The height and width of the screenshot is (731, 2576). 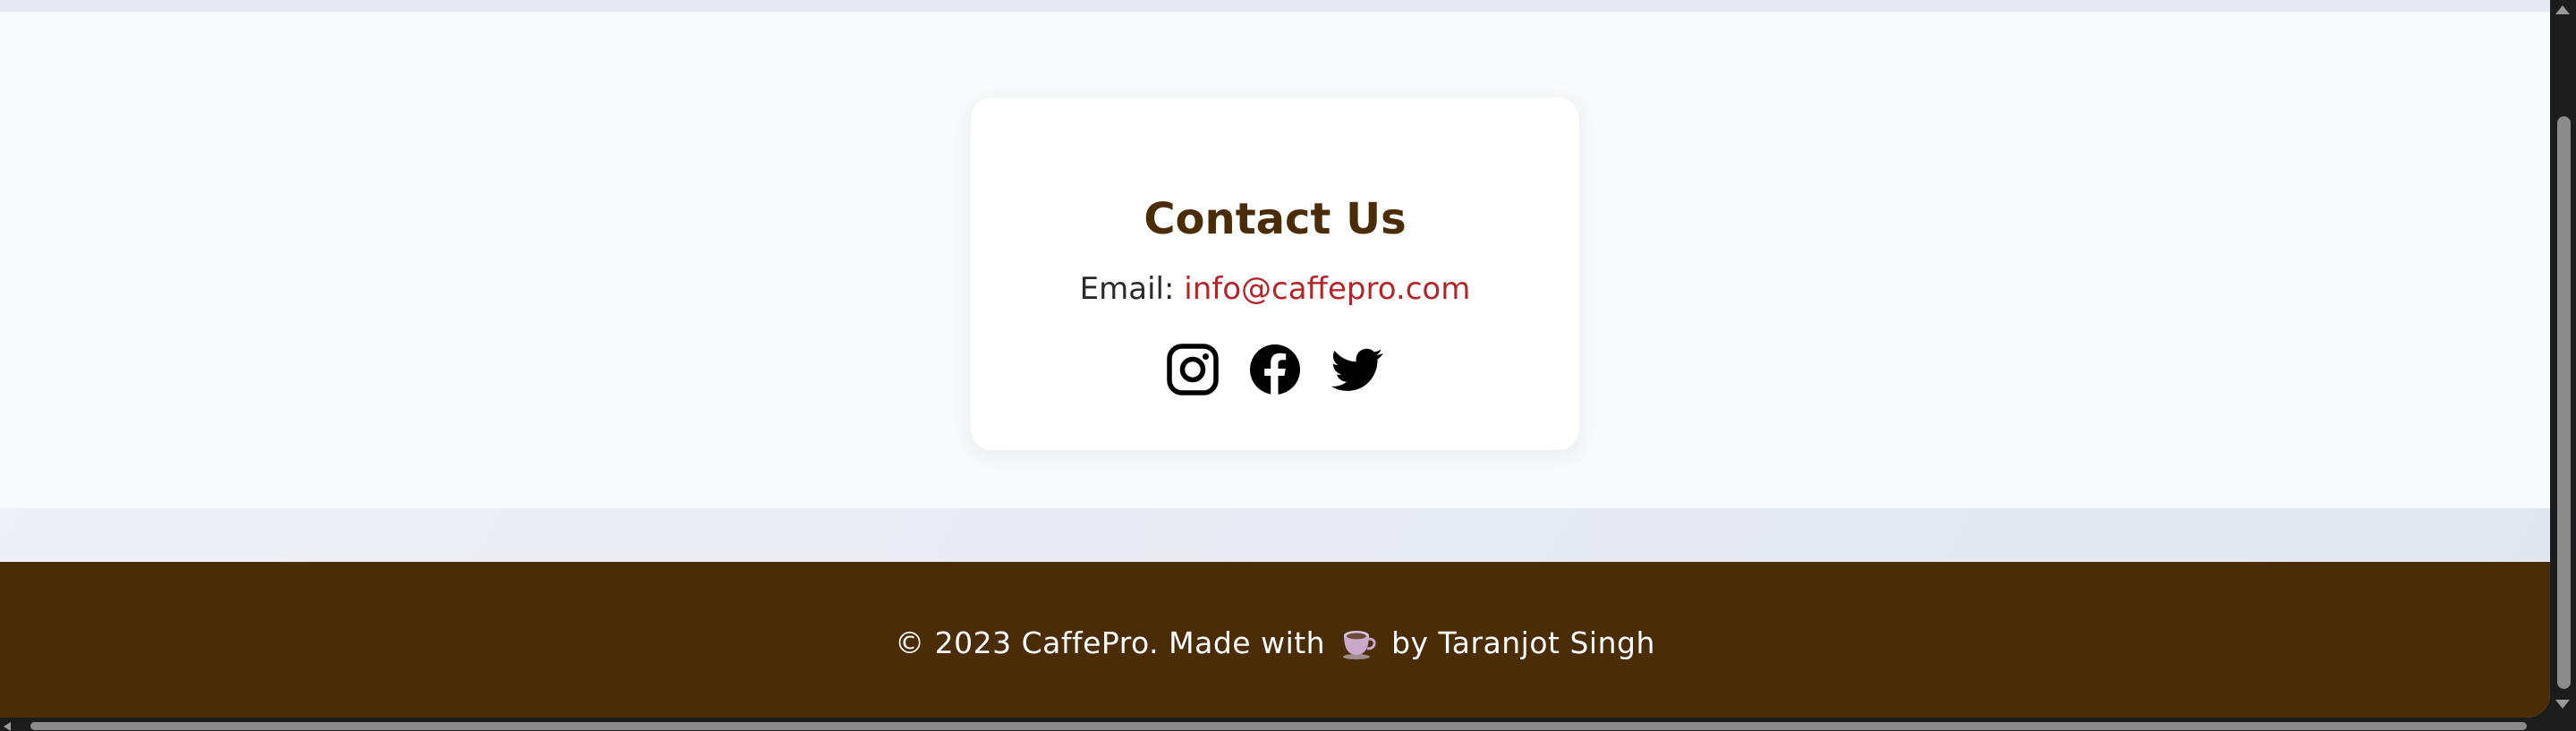 I want to click on contact-card: Contact Us Email: info@caffepro.com, so click(x=1275, y=274).